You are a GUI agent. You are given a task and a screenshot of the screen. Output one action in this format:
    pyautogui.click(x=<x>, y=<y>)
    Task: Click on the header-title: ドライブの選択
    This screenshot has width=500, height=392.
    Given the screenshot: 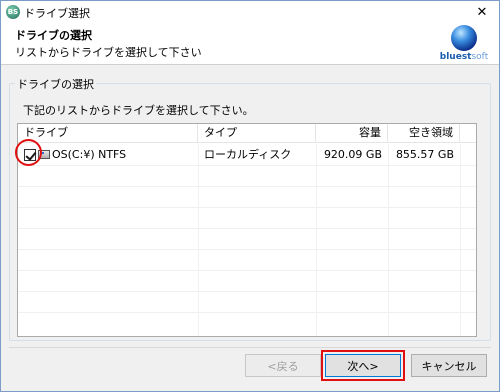 What is the action you would take?
    pyautogui.click(x=53, y=35)
    